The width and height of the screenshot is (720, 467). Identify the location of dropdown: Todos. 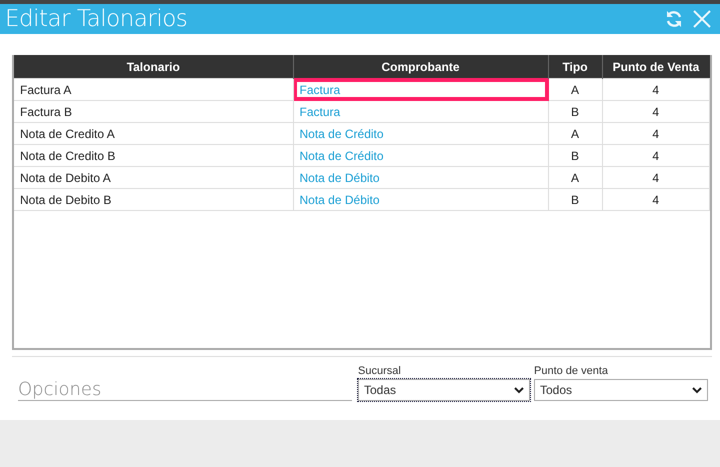
(621, 390).